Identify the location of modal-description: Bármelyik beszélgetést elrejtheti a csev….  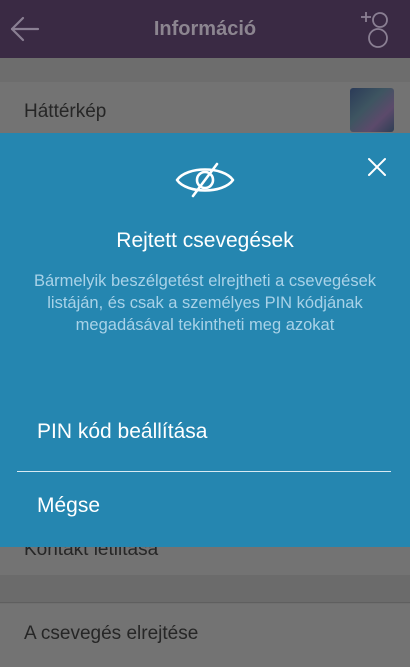
(205, 303).